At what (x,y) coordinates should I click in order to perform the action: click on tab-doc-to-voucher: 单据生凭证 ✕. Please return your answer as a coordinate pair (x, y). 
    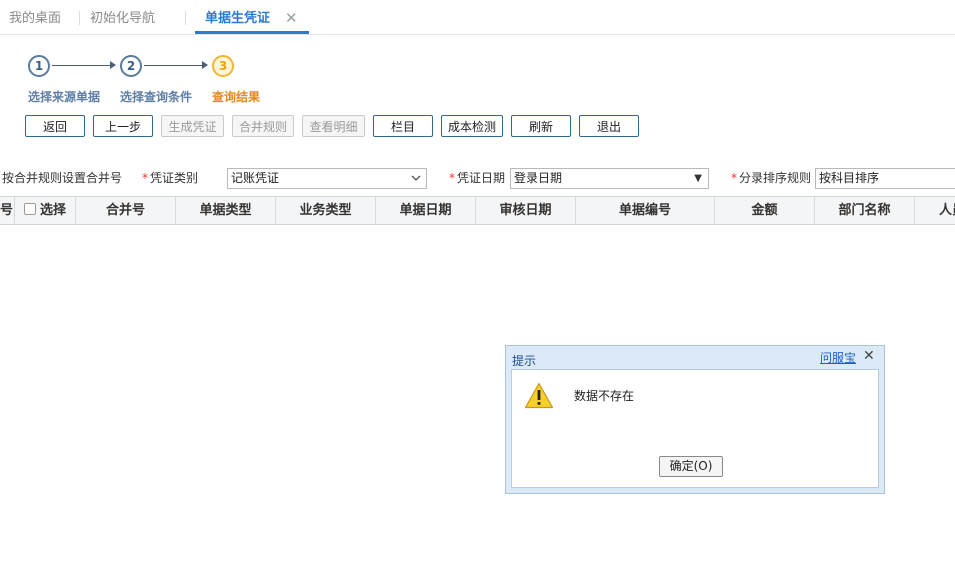
    Looking at the image, I should click on (252, 17).